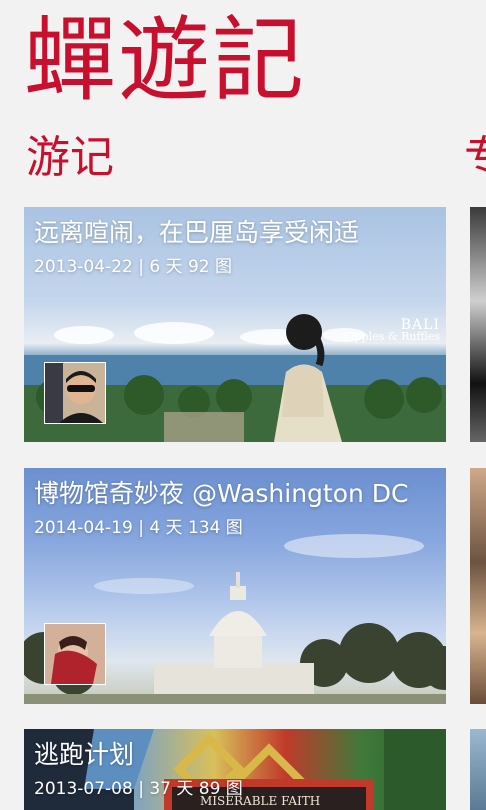 This screenshot has width=486, height=810. Describe the element at coordinates (84, 754) in the screenshot. I see `trip-title: 逃跑计划` at that location.